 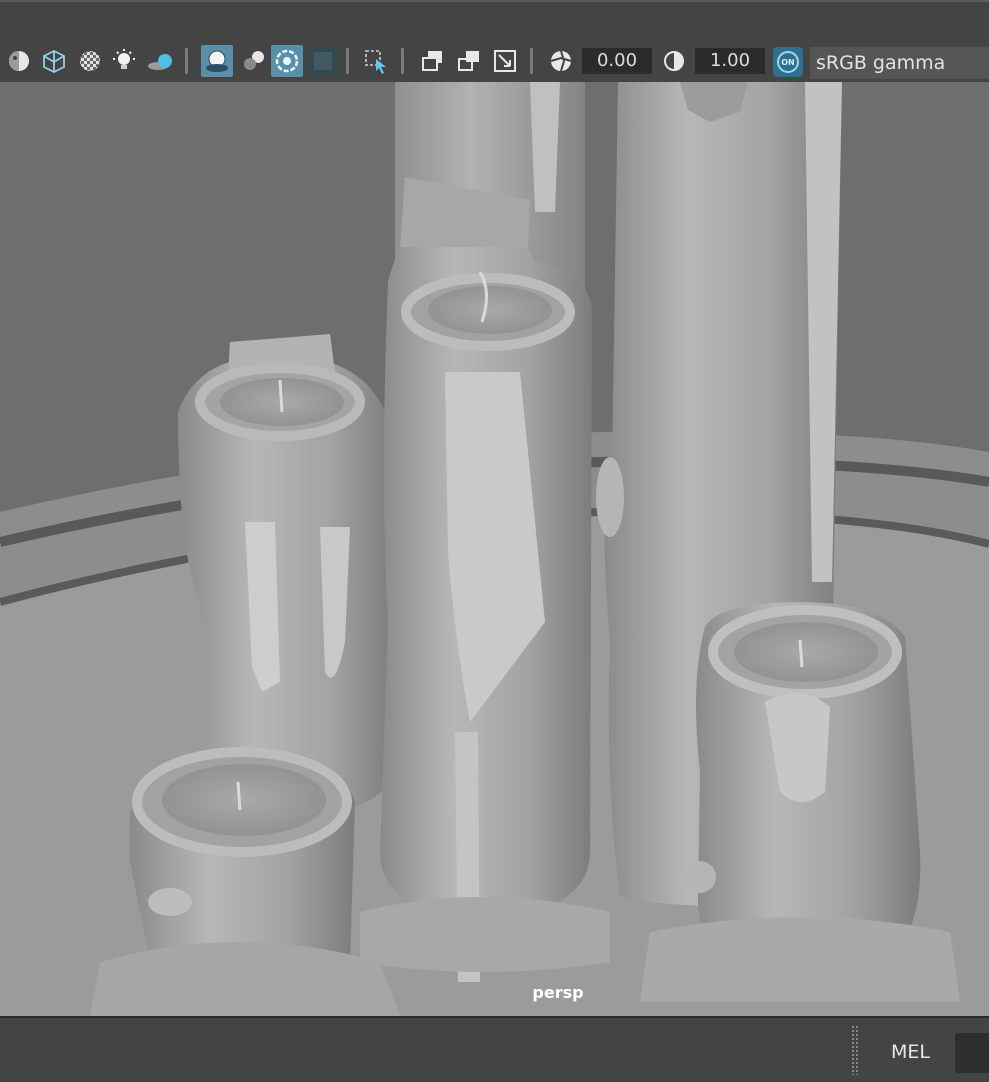 I want to click on gate-mask-icon, so click(x=433, y=61).